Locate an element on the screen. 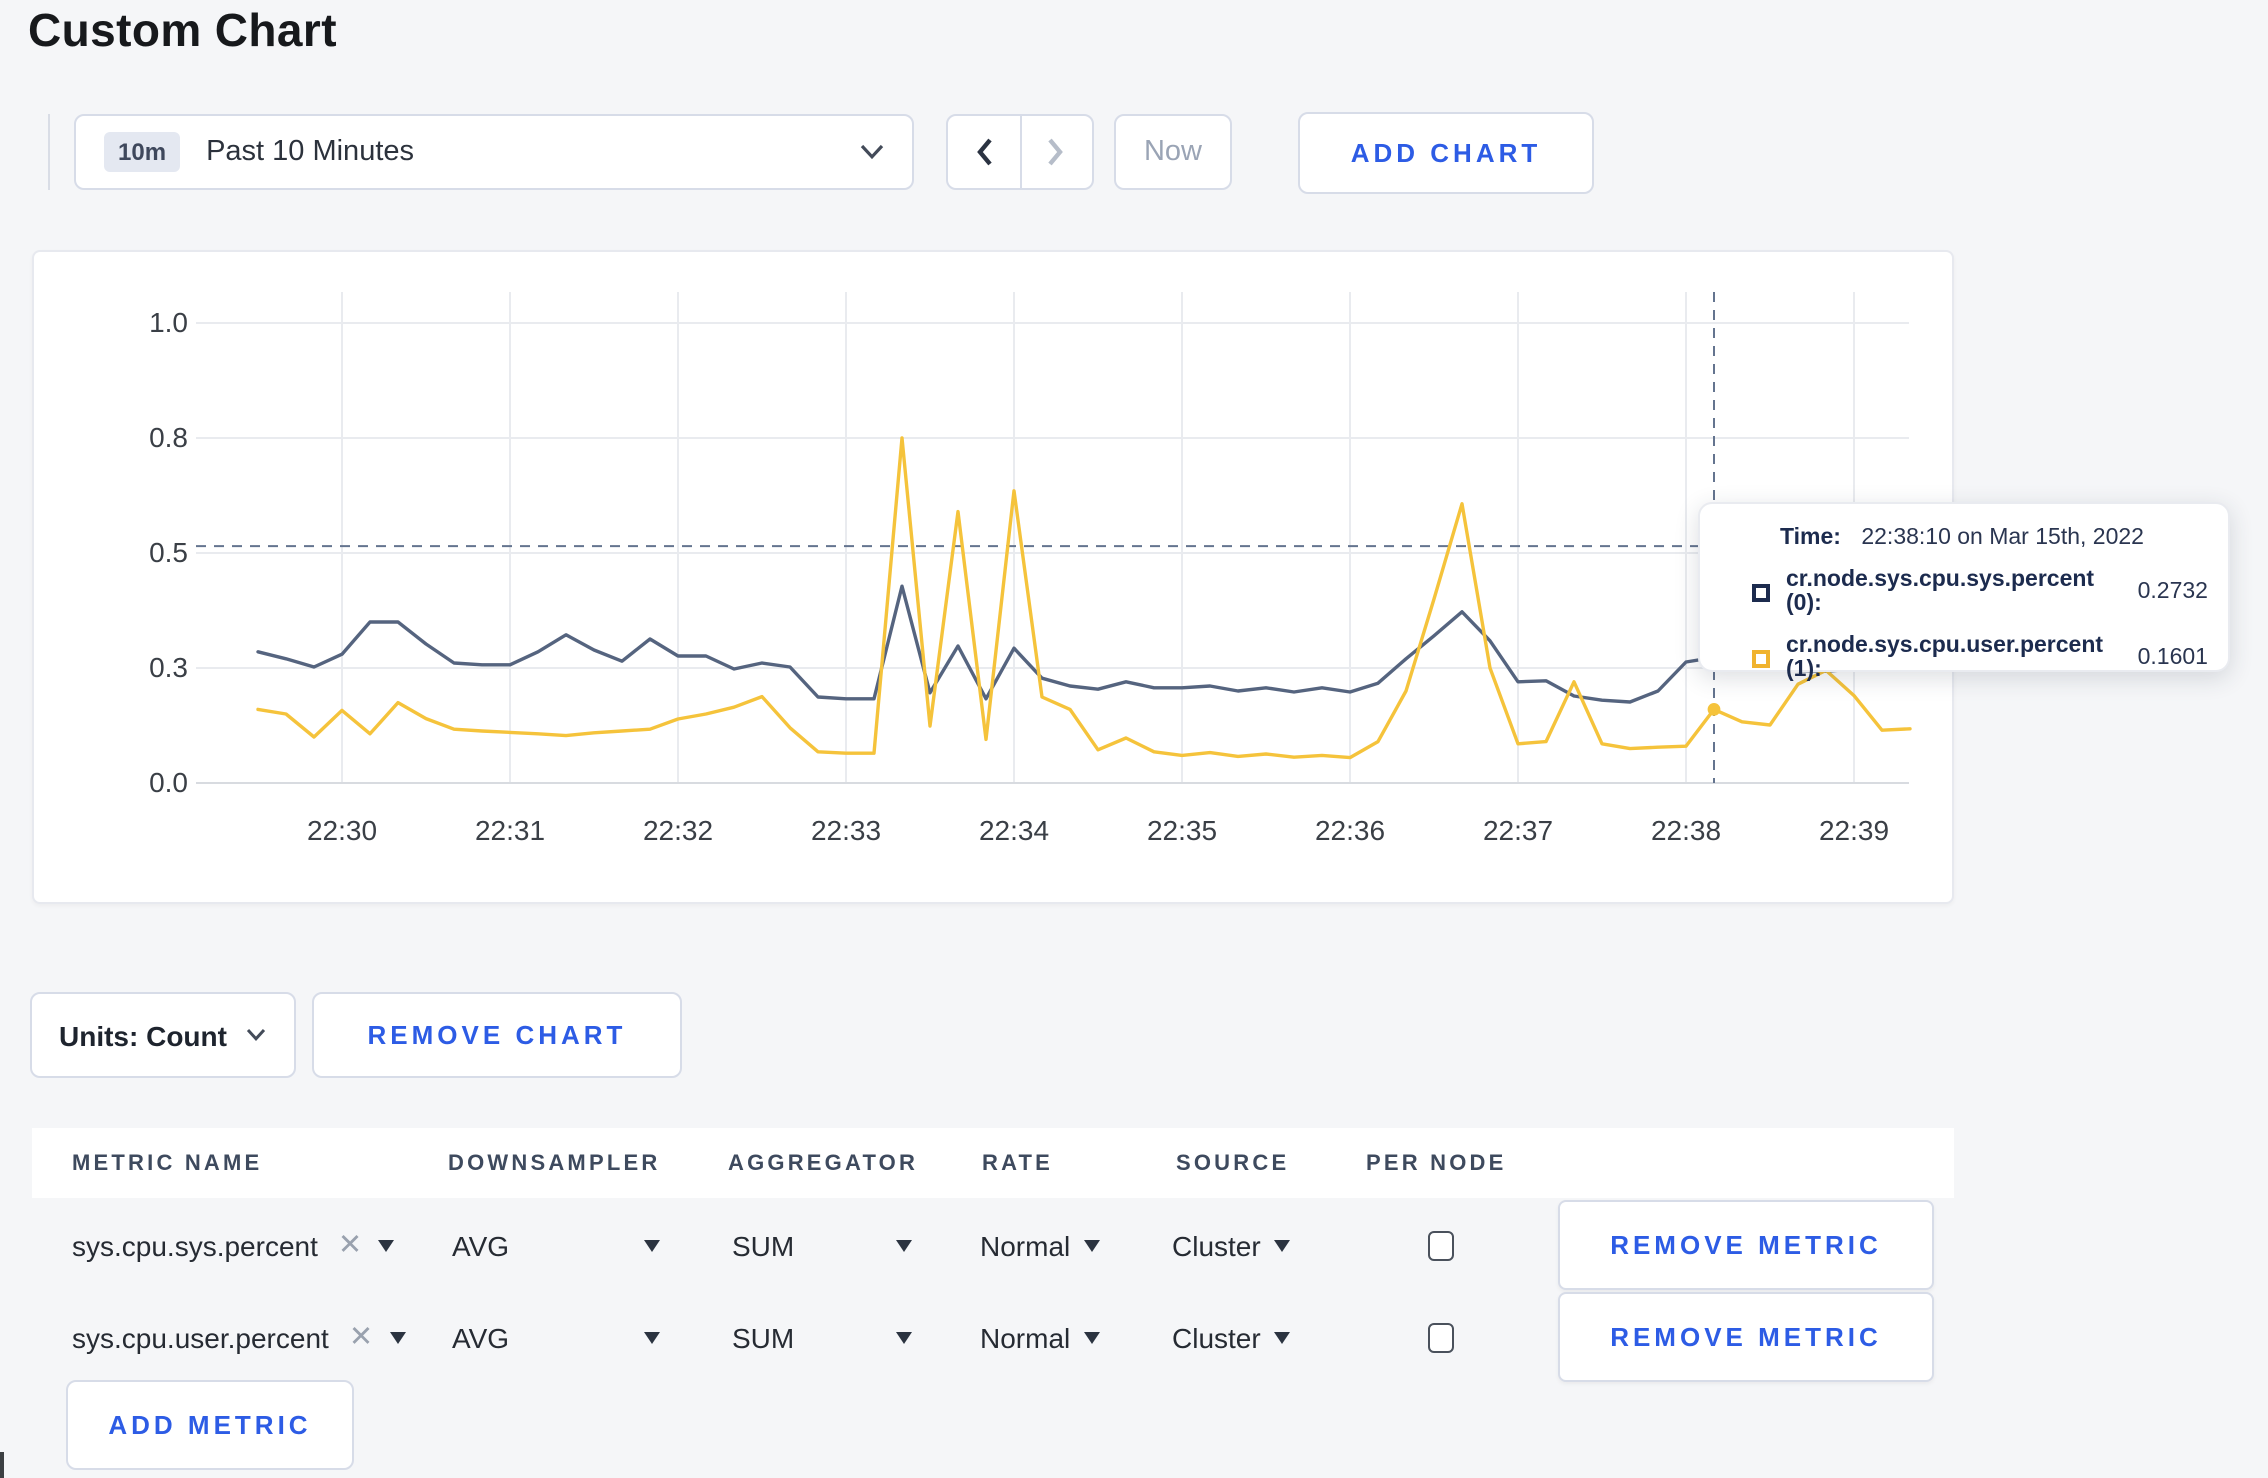 The image size is (2268, 1478). tooltip-series-row: cr.node.sys.cpu.sys.percent (0): 0.2732 is located at coordinates (1980, 592).